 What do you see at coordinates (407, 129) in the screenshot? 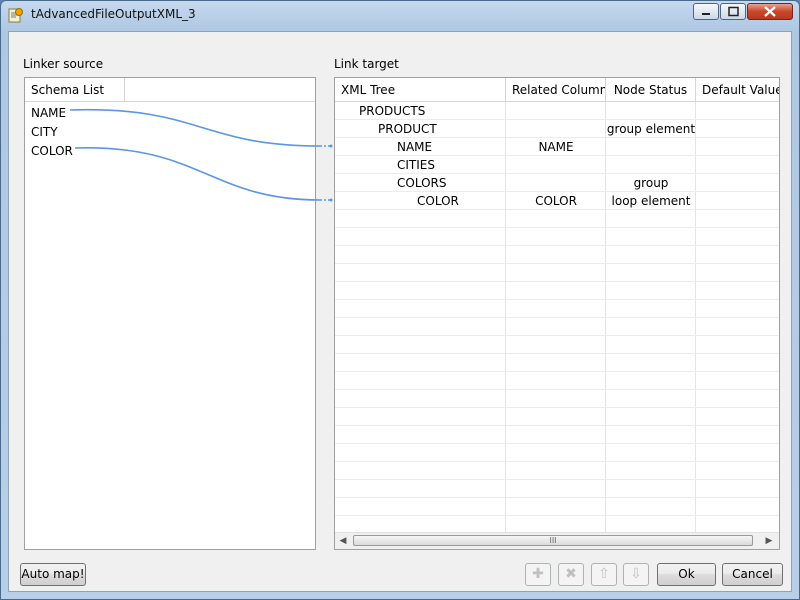
I see `xml-tree-cell: PRODUCT` at bounding box center [407, 129].